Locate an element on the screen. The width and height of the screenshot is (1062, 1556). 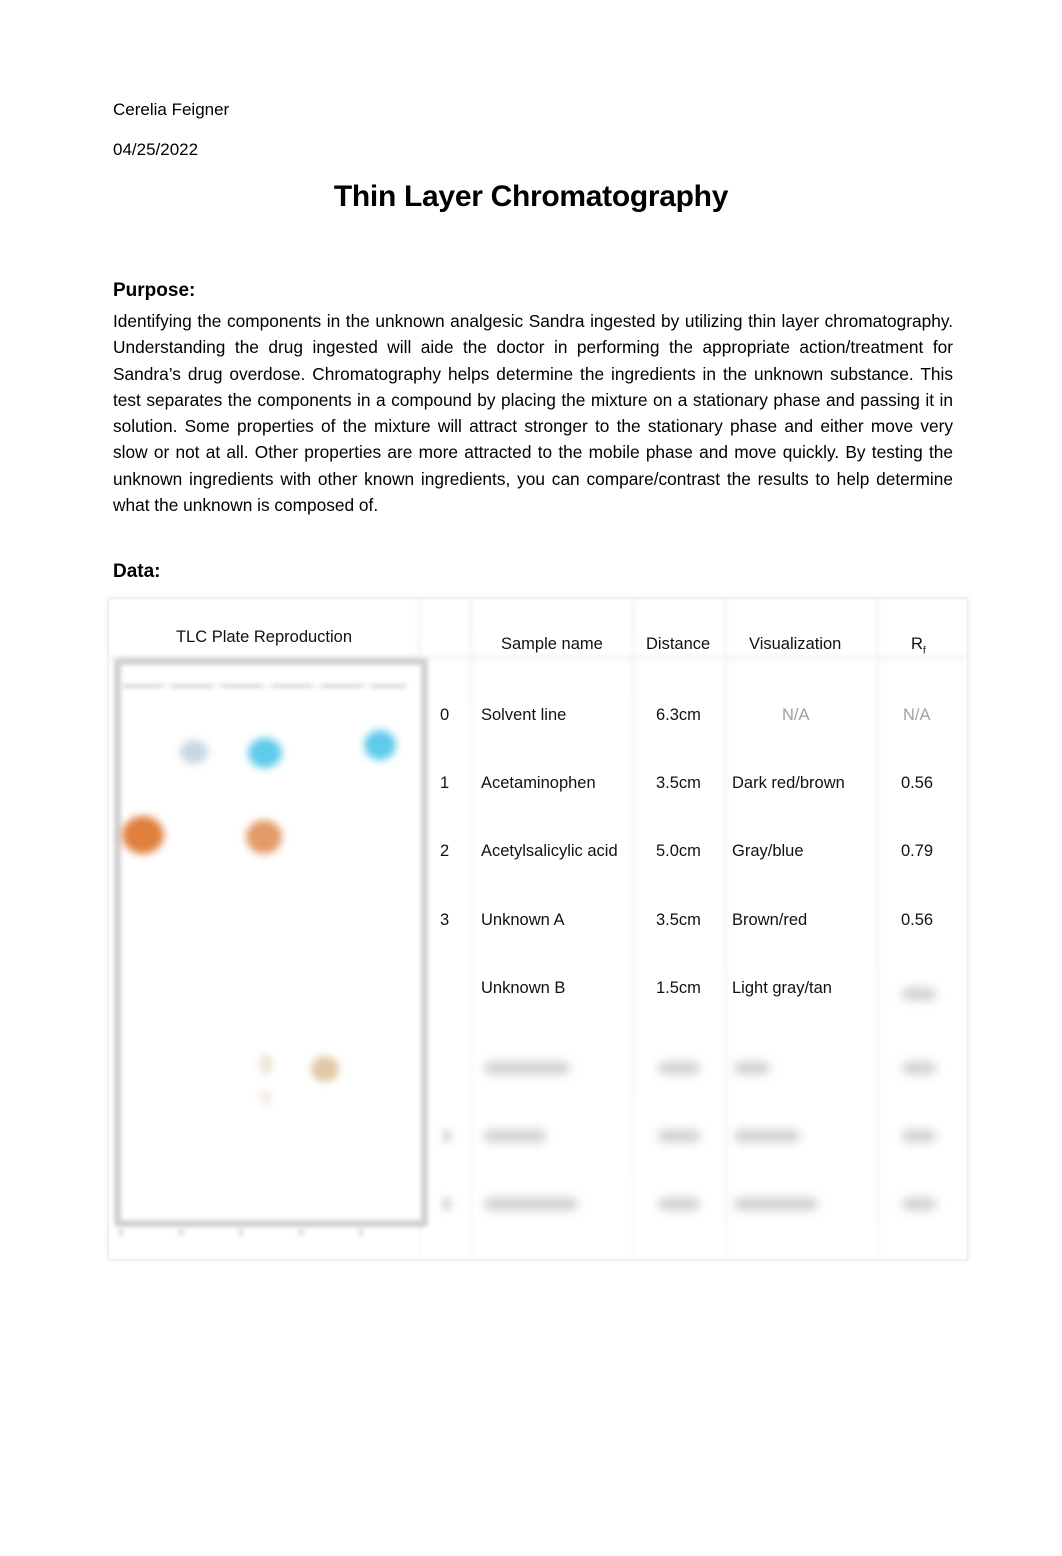
distance: 1.5cm is located at coordinates (678, 988).